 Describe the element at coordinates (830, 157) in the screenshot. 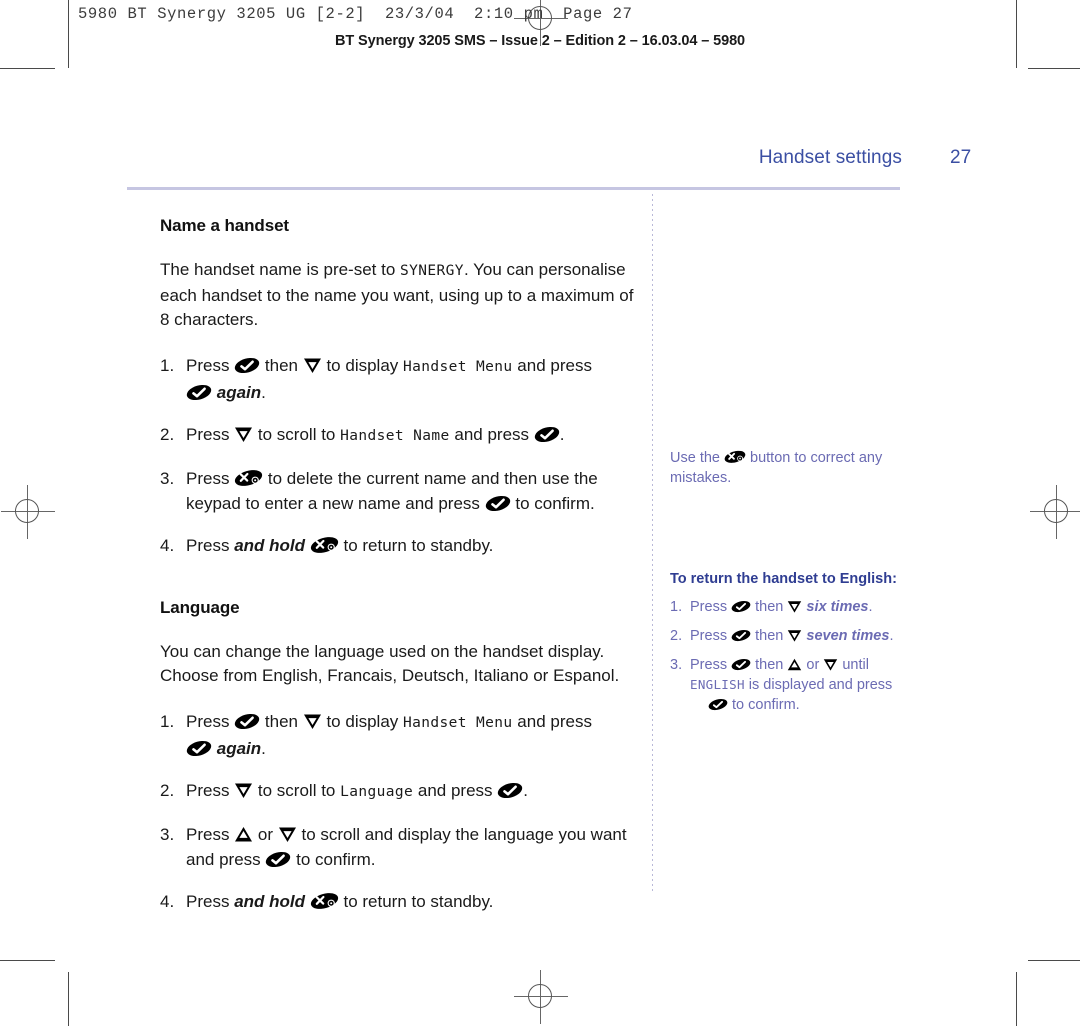

I see `page-title: Handset settings` at that location.